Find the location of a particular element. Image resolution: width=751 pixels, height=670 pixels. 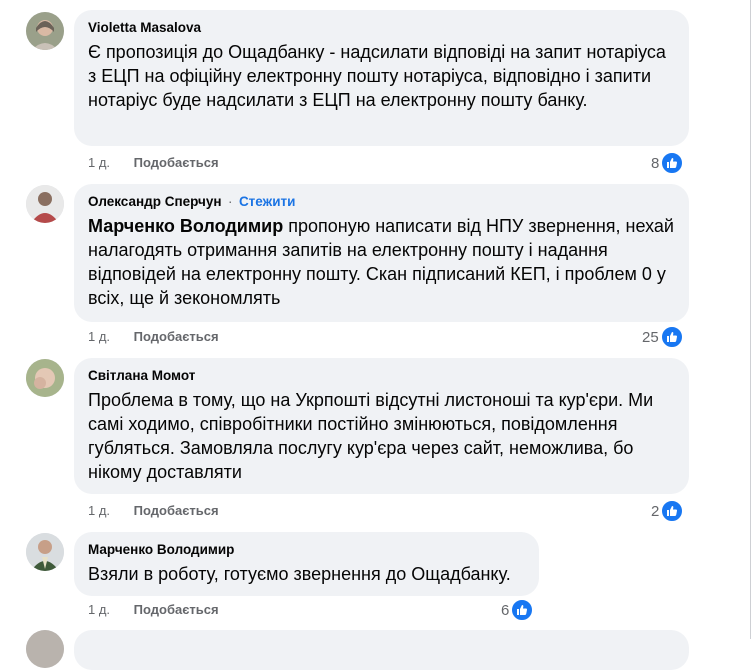

reaction-count: 2 is located at coordinates (667, 511).